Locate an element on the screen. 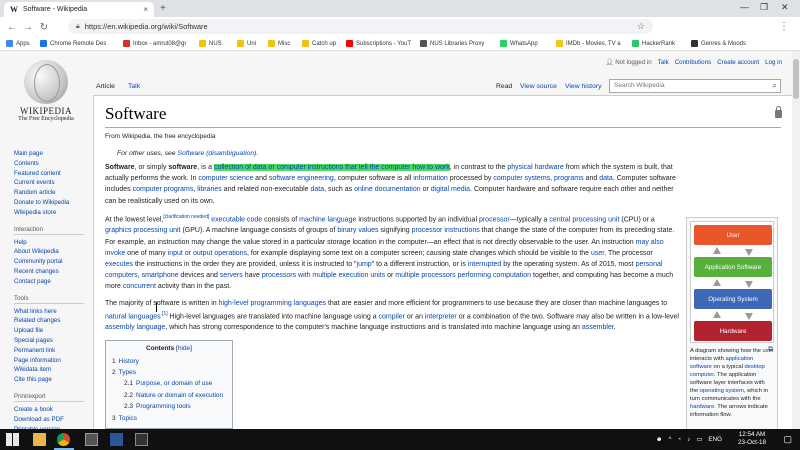 Image resolution: width=800 pixels, height=450 pixels. link: interpreter is located at coordinates (441, 316).